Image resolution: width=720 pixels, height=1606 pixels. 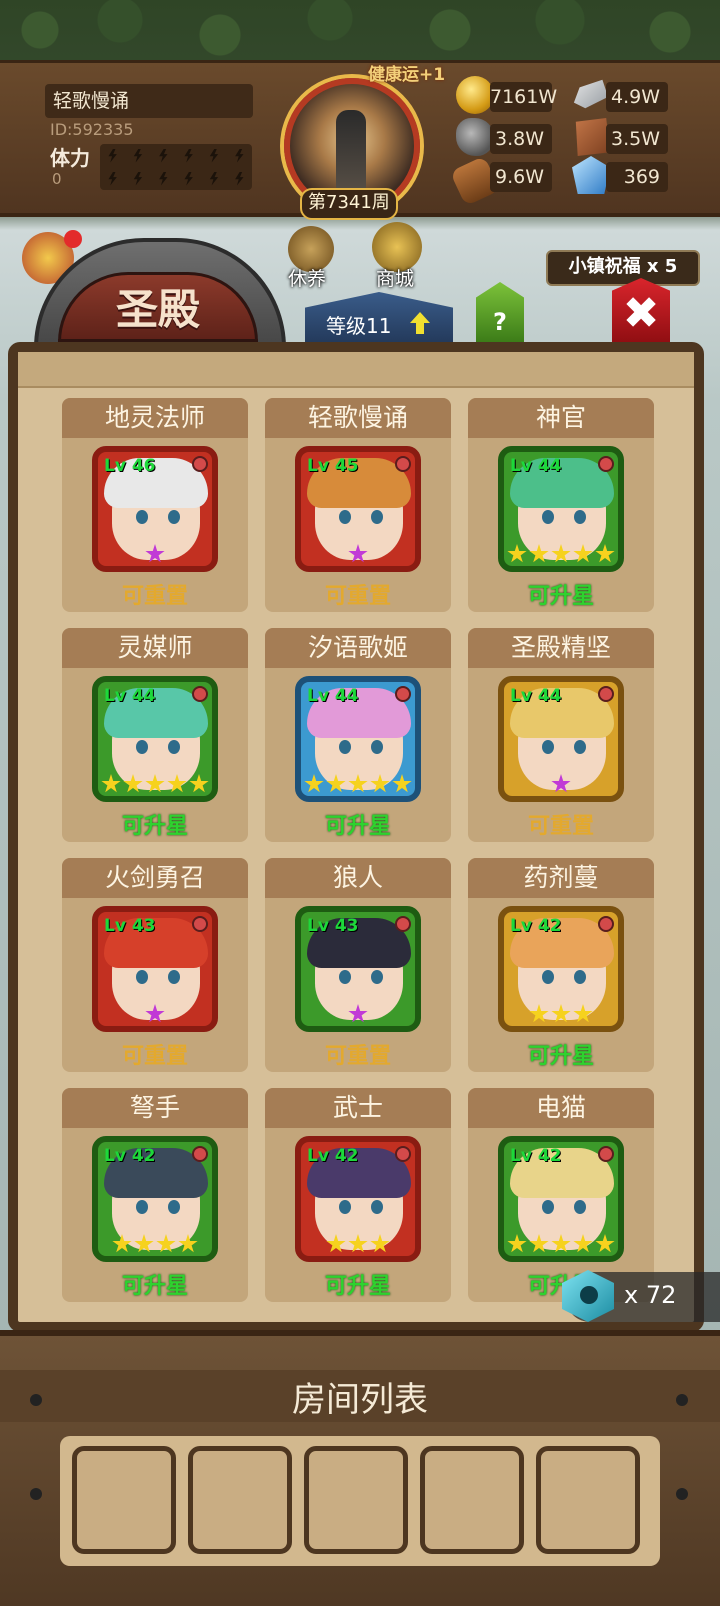 I want to click on hero-card: 药剂蔓 Lv 42 可升星, so click(x=561, y=965).